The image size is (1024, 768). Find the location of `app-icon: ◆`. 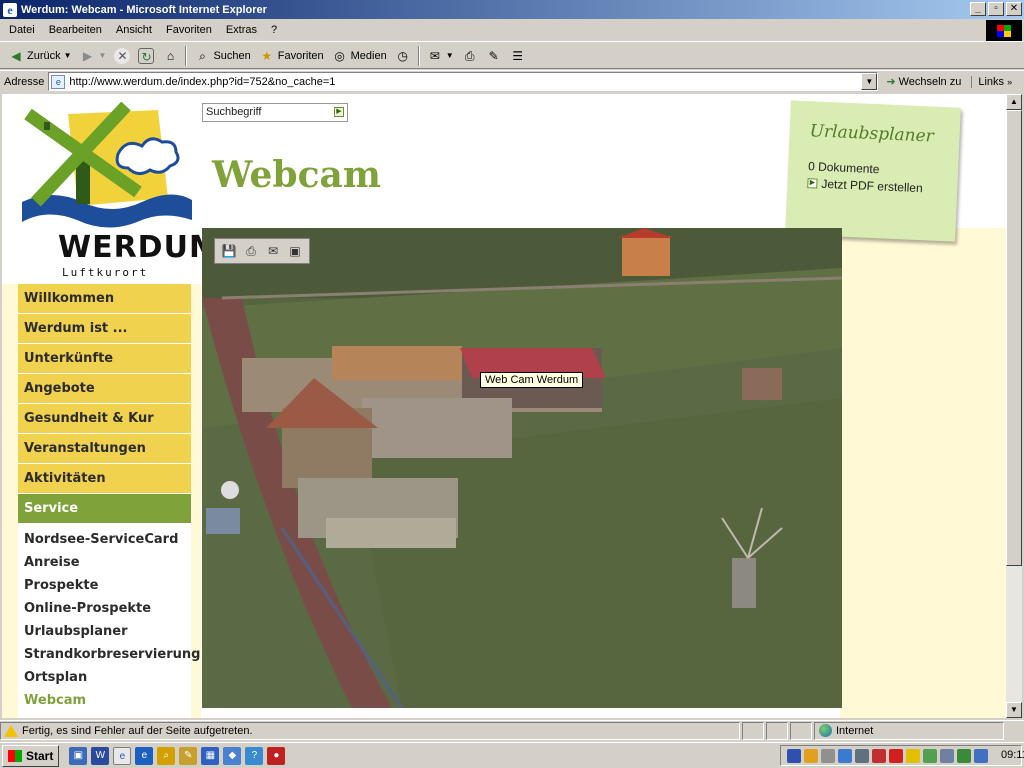

app-icon: ◆ is located at coordinates (232, 755).